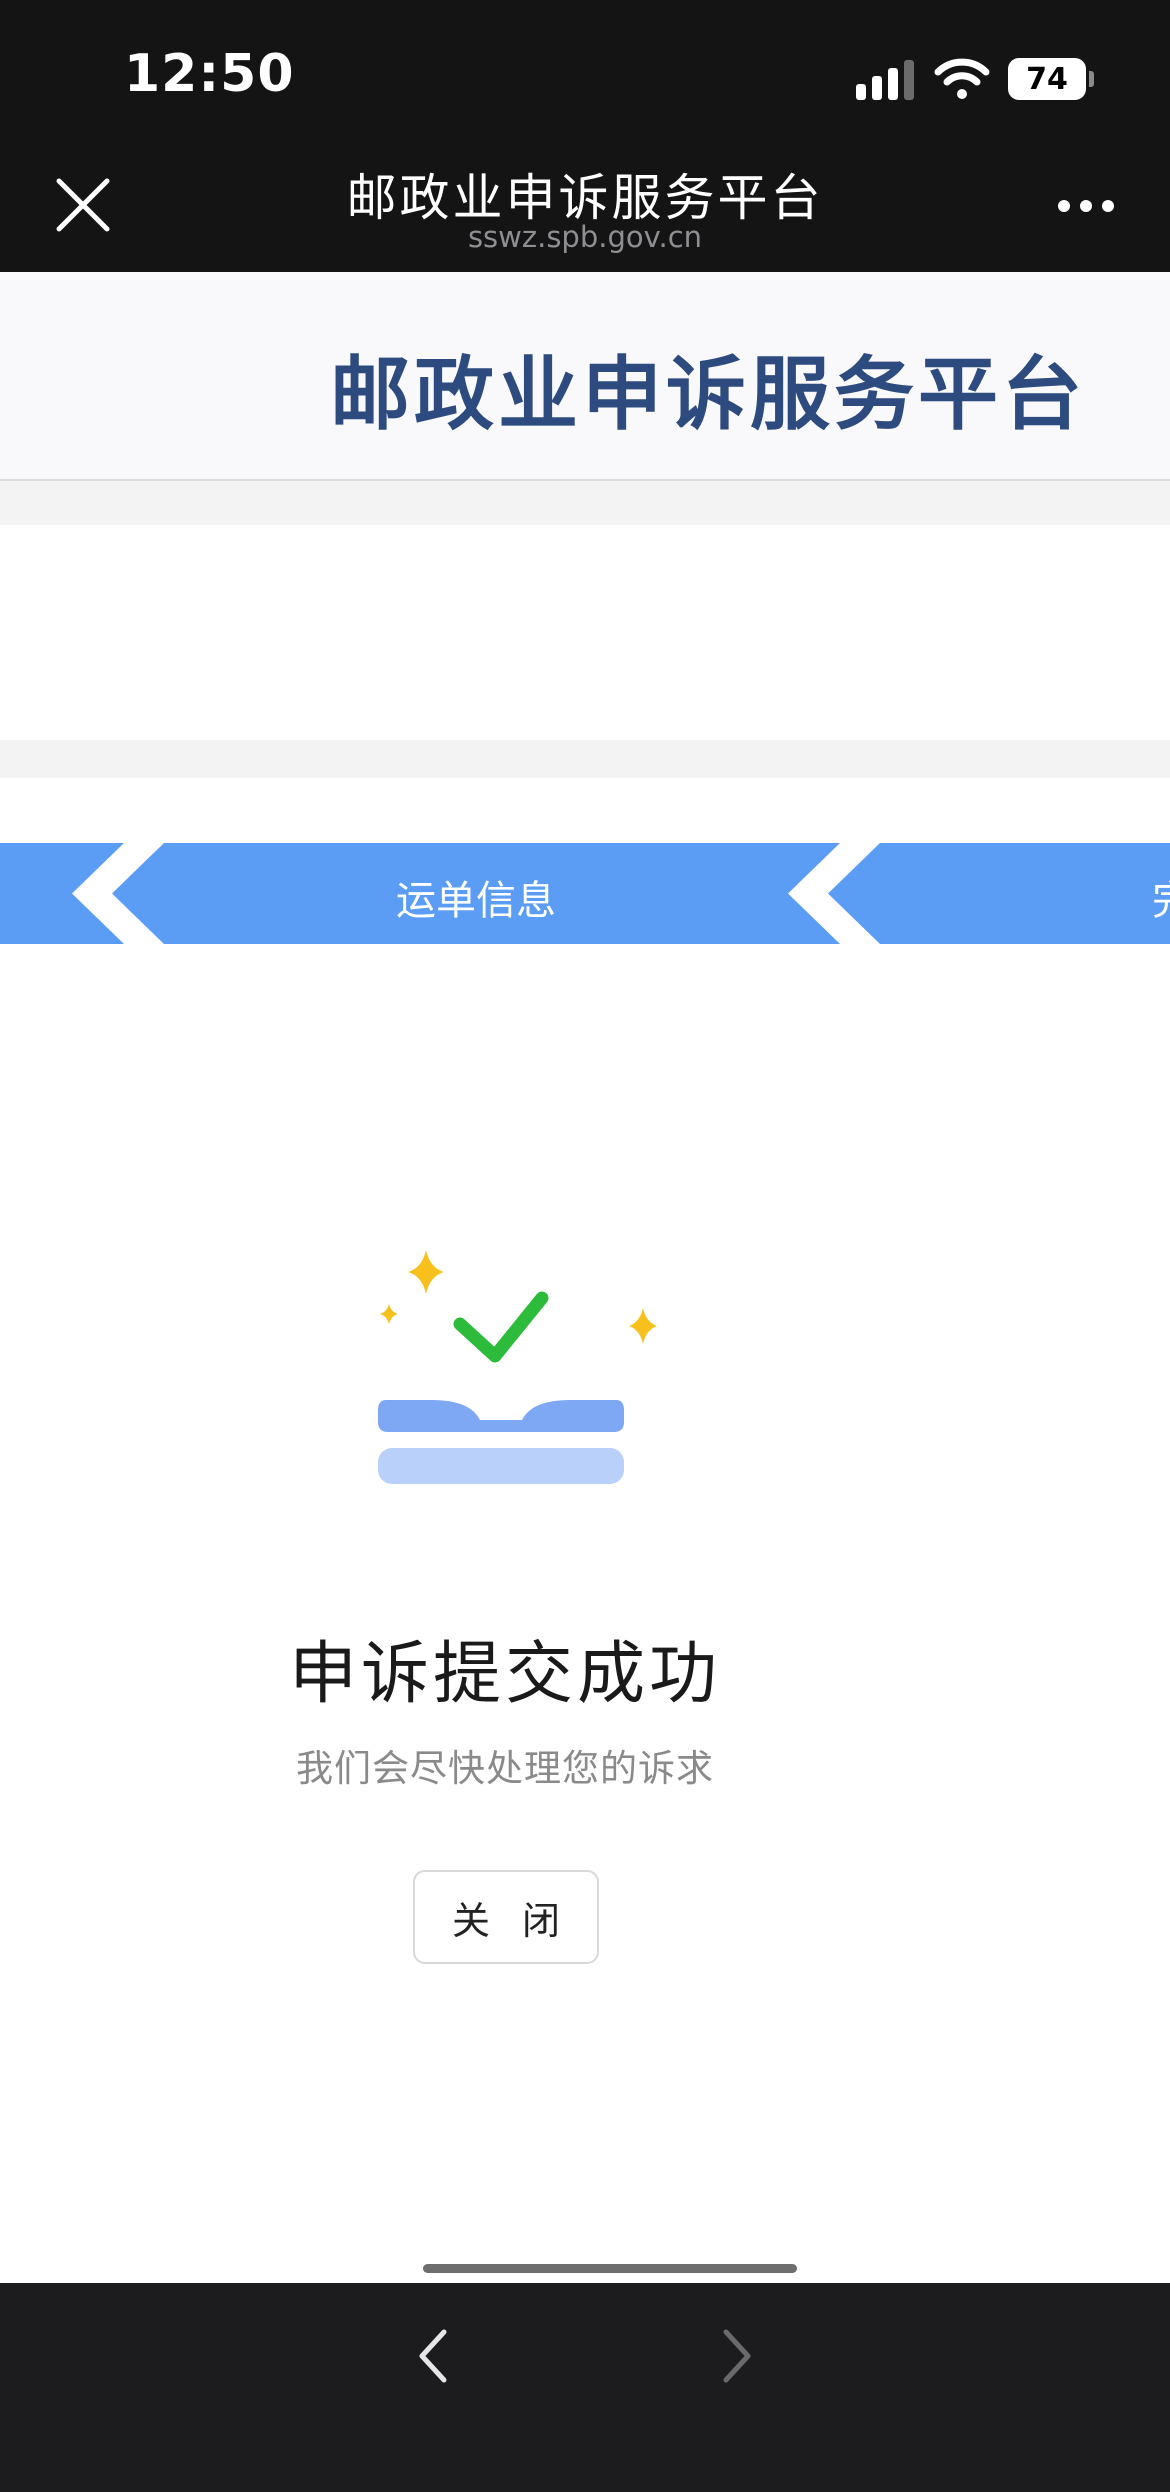 The height and width of the screenshot is (2492, 1170). What do you see at coordinates (1161, 897) in the screenshot?
I see `step-complete: 完` at bounding box center [1161, 897].